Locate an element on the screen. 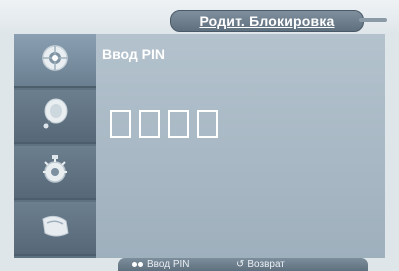 The height and width of the screenshot is (271, 399). enter-pin-hint: Ввод PIN is located at coordinates (161, 264).